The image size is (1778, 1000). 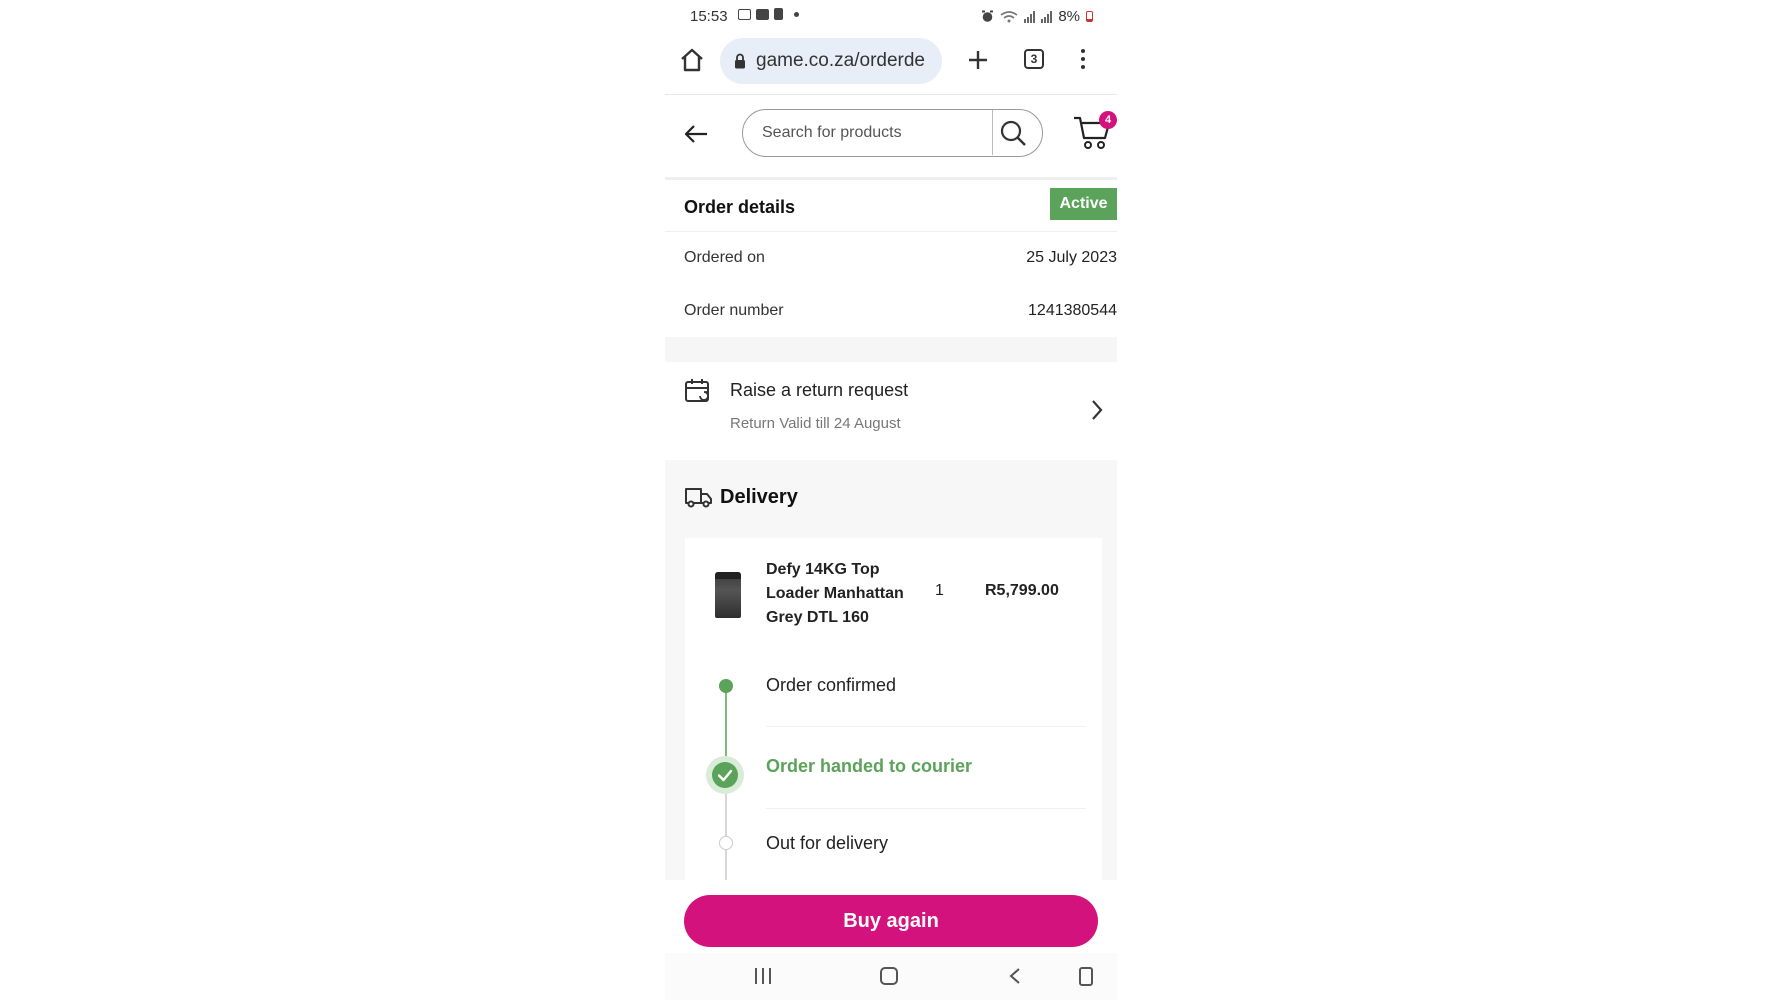 I want to click on search-box, so click(x=892, y=133).